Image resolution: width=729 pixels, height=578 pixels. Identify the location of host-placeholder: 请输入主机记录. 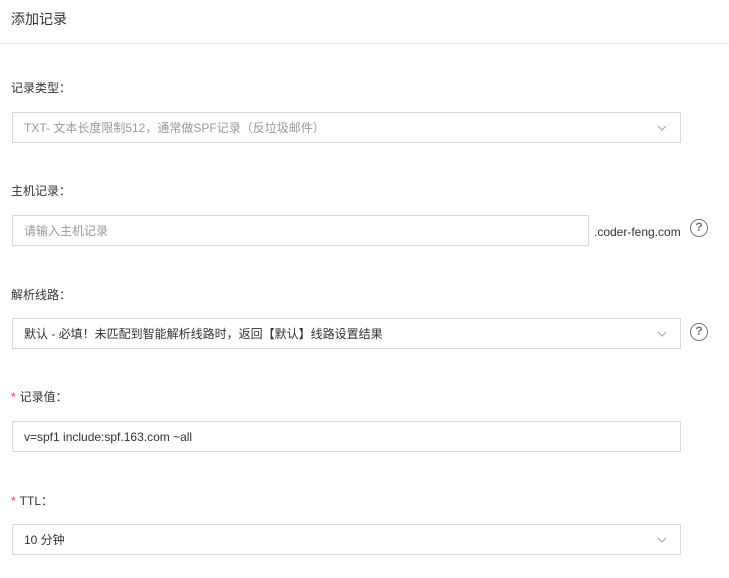
(66, 231).